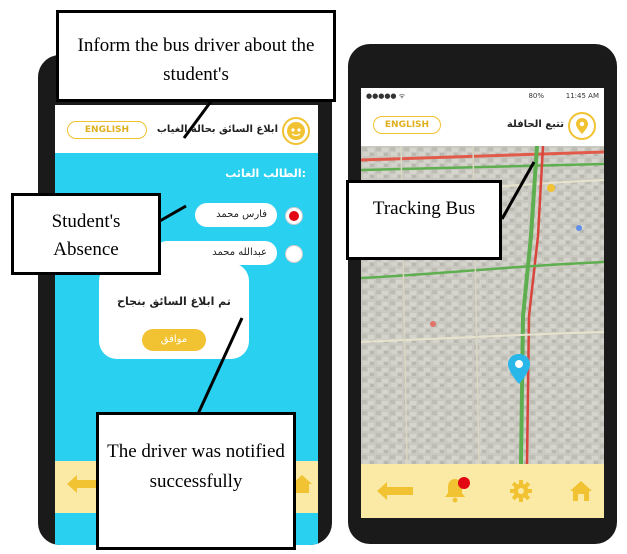 Image resolution: width=627 pixels, height=554 pixels. I want to click on callout-tracking-bus: Tracking Bus, so click(424, 220).